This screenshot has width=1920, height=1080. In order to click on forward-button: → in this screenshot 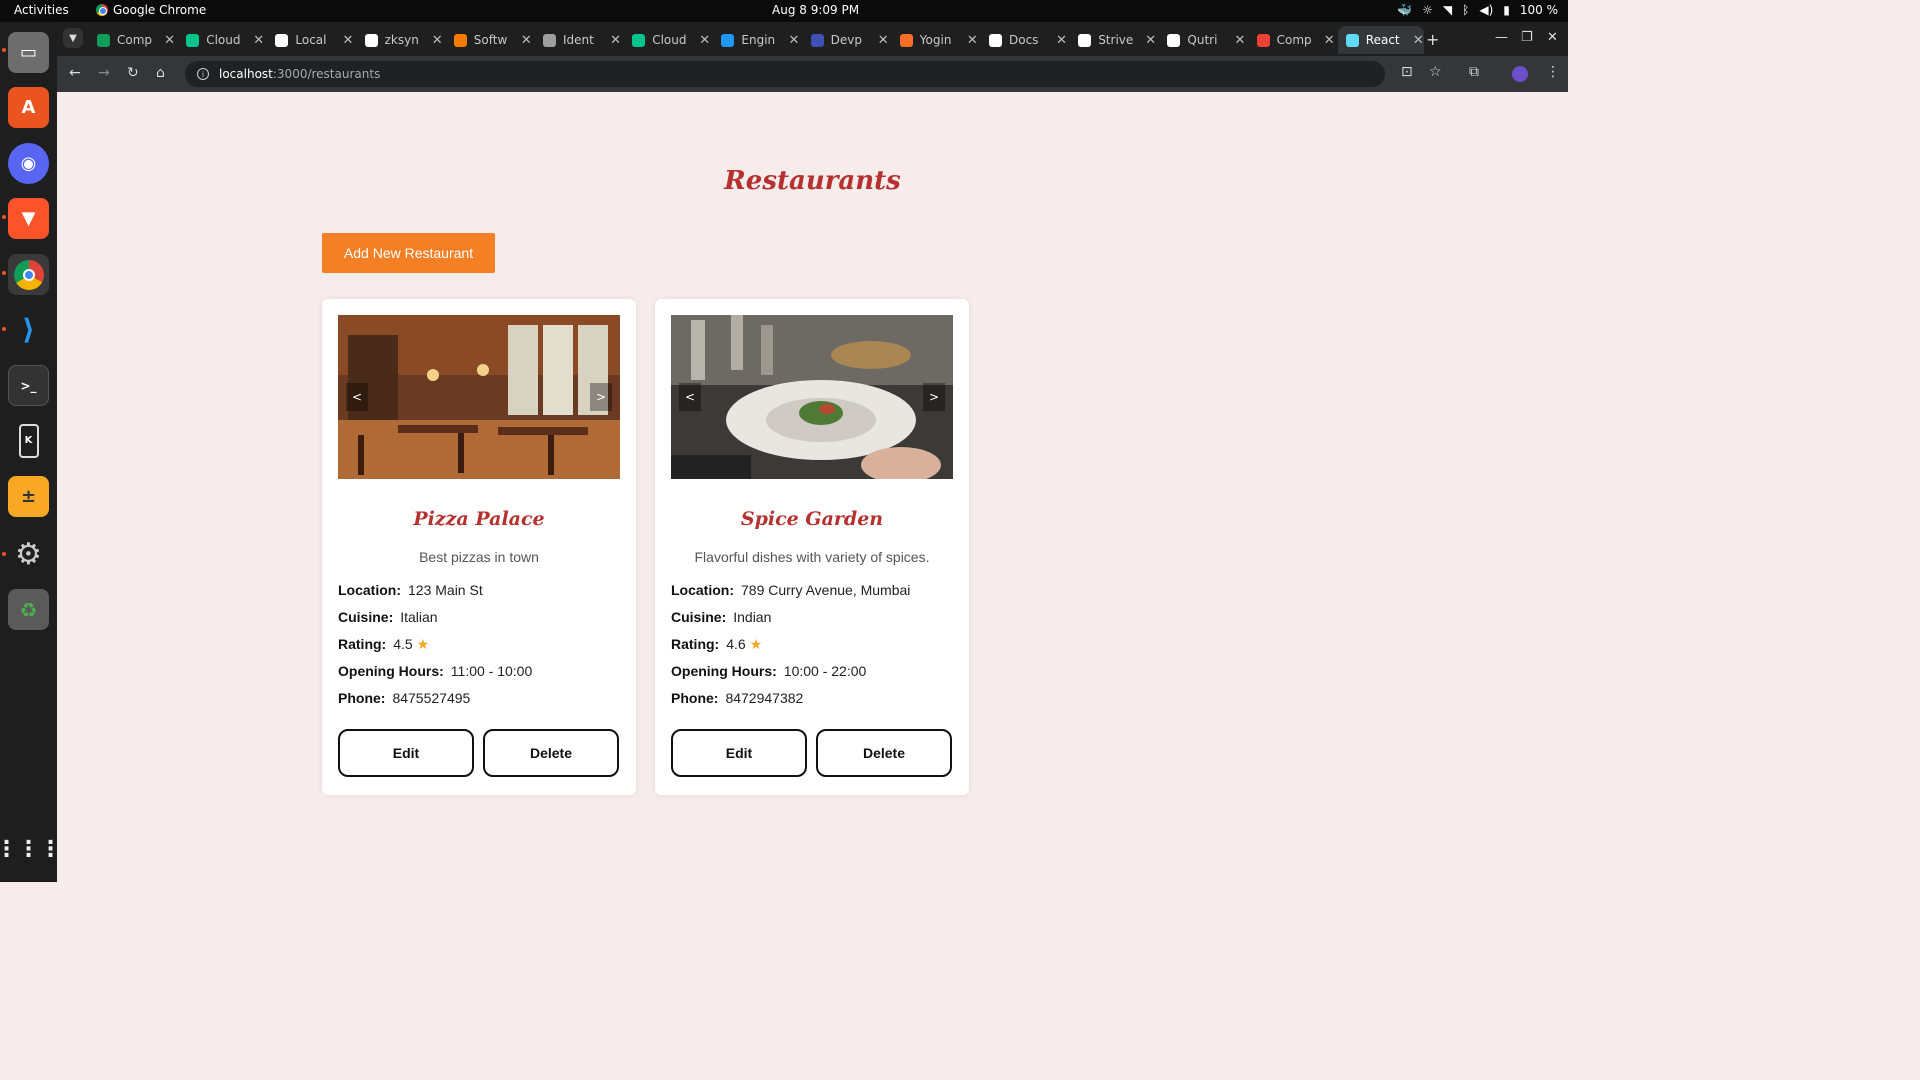, I will do `click(104, 73)`.